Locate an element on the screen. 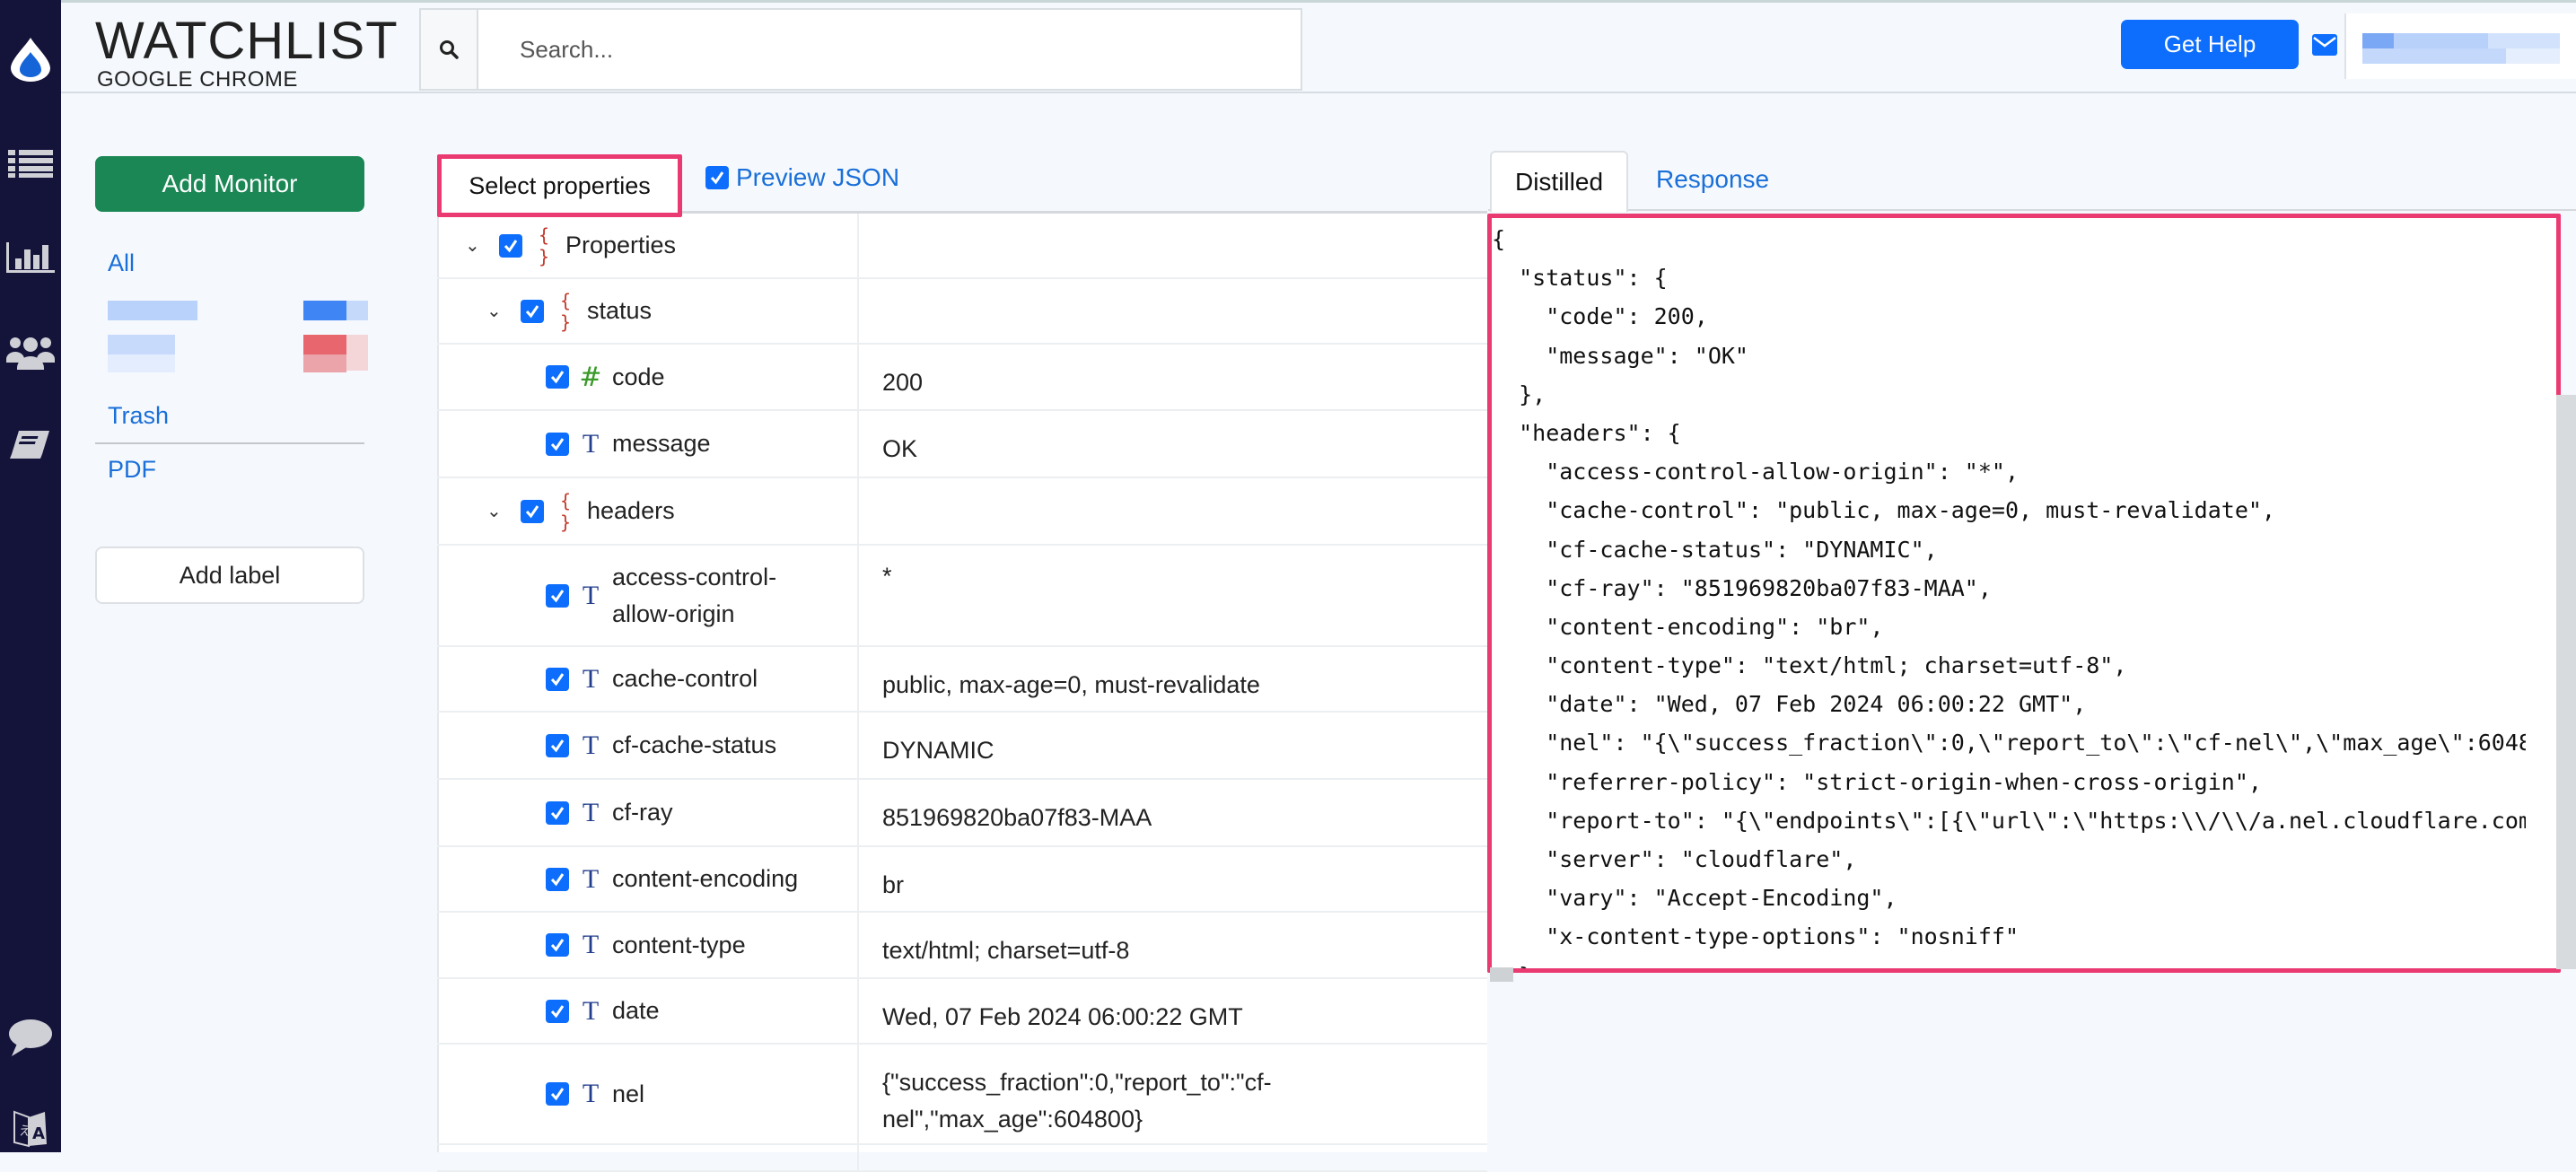  property-name: content-type is located at coordinates (679, 944).